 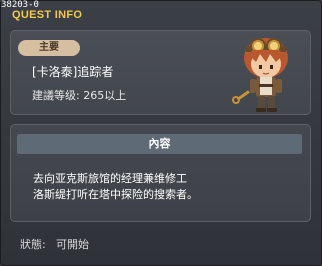 I want to click on quest-level-requirement: 建議等级: 265以上, so click(x=79, y=95).